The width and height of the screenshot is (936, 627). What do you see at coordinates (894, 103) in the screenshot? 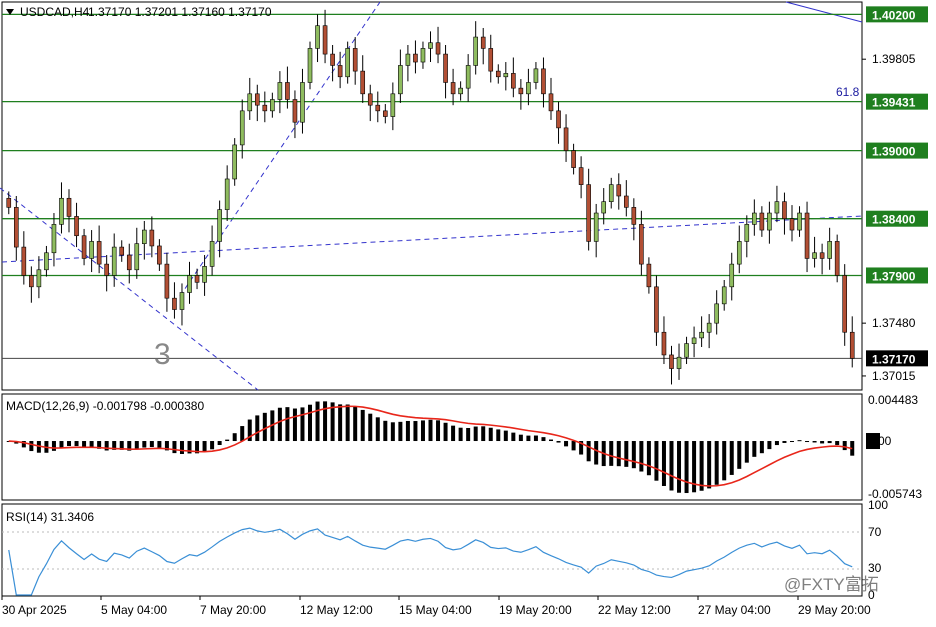
I see `price-badge-label: 1.39431` at bounding box center [894, 103].